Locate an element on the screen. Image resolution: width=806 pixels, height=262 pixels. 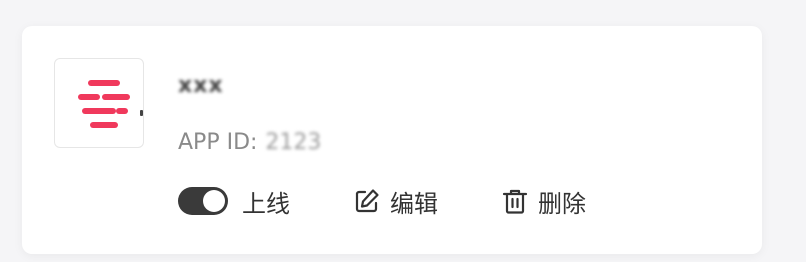
delete-label: 删除 is located at coordinates (562, 203).